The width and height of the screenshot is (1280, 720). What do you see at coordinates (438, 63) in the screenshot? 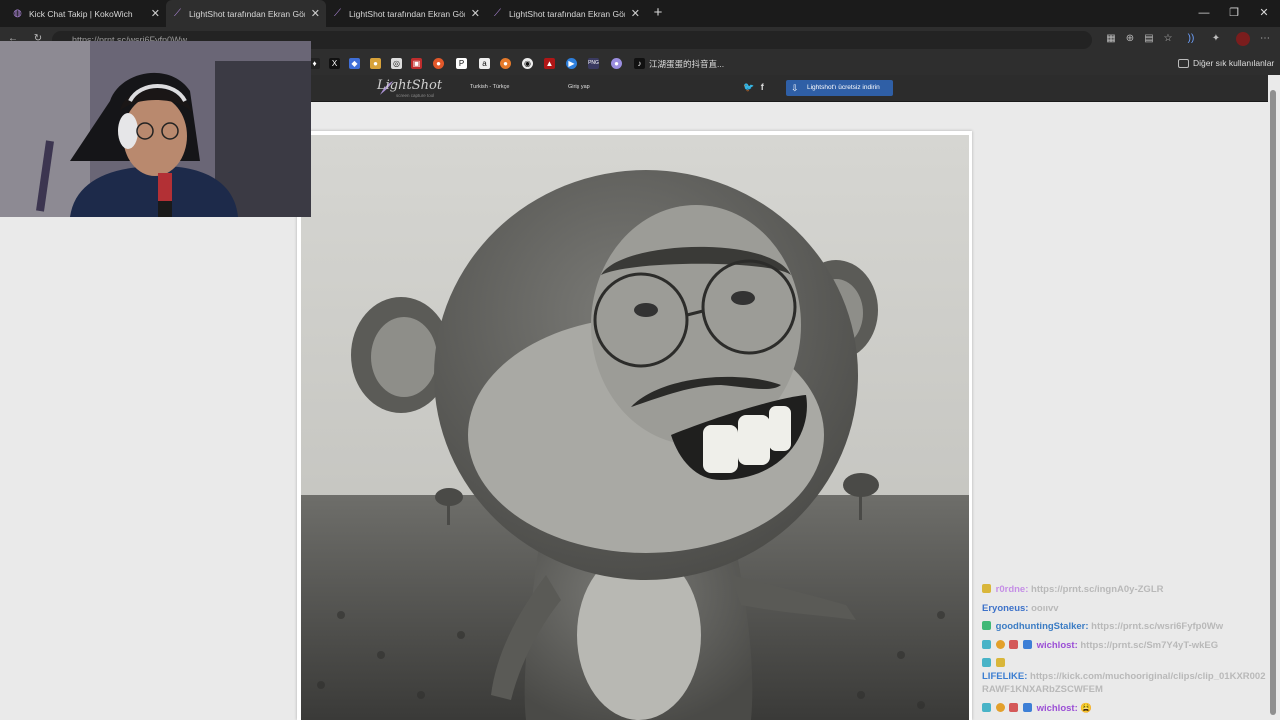
I see `reddit-icon: ●` at bounding box center [438, 63].